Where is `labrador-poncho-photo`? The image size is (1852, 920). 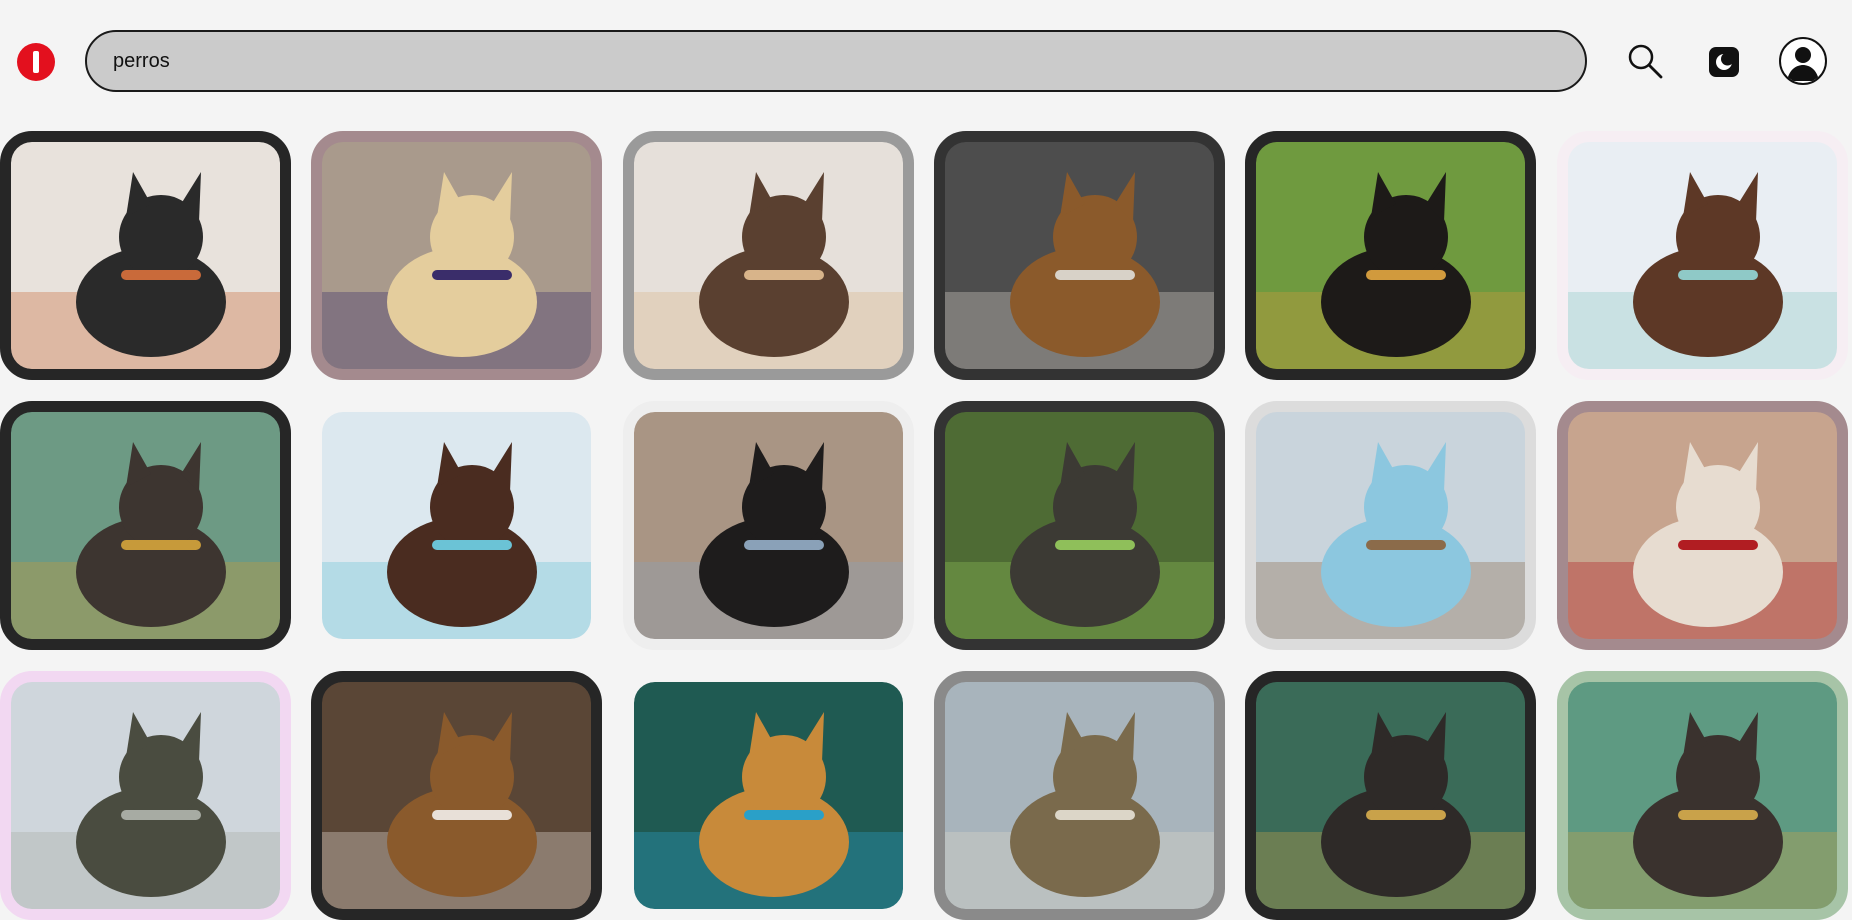
labrador-poncho-photo is located at coordinates (456, 255).